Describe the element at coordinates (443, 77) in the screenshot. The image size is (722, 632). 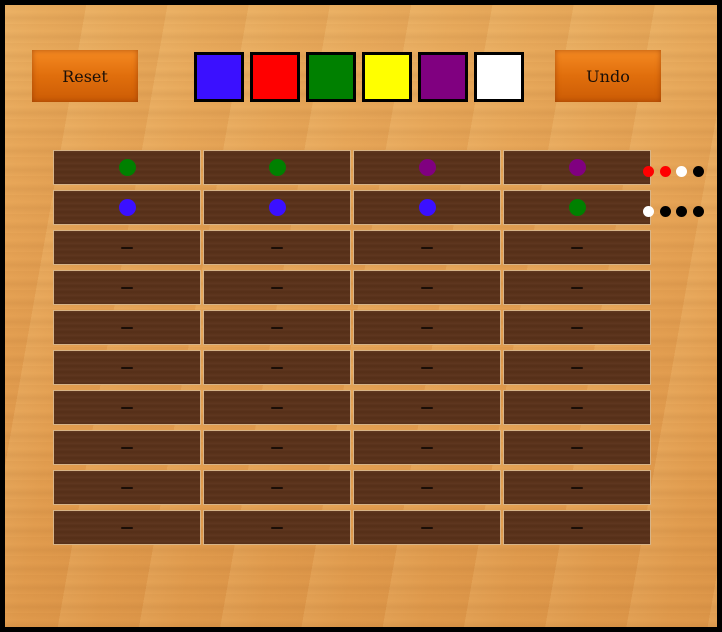
I see `palette-swatch-purple` at that location.